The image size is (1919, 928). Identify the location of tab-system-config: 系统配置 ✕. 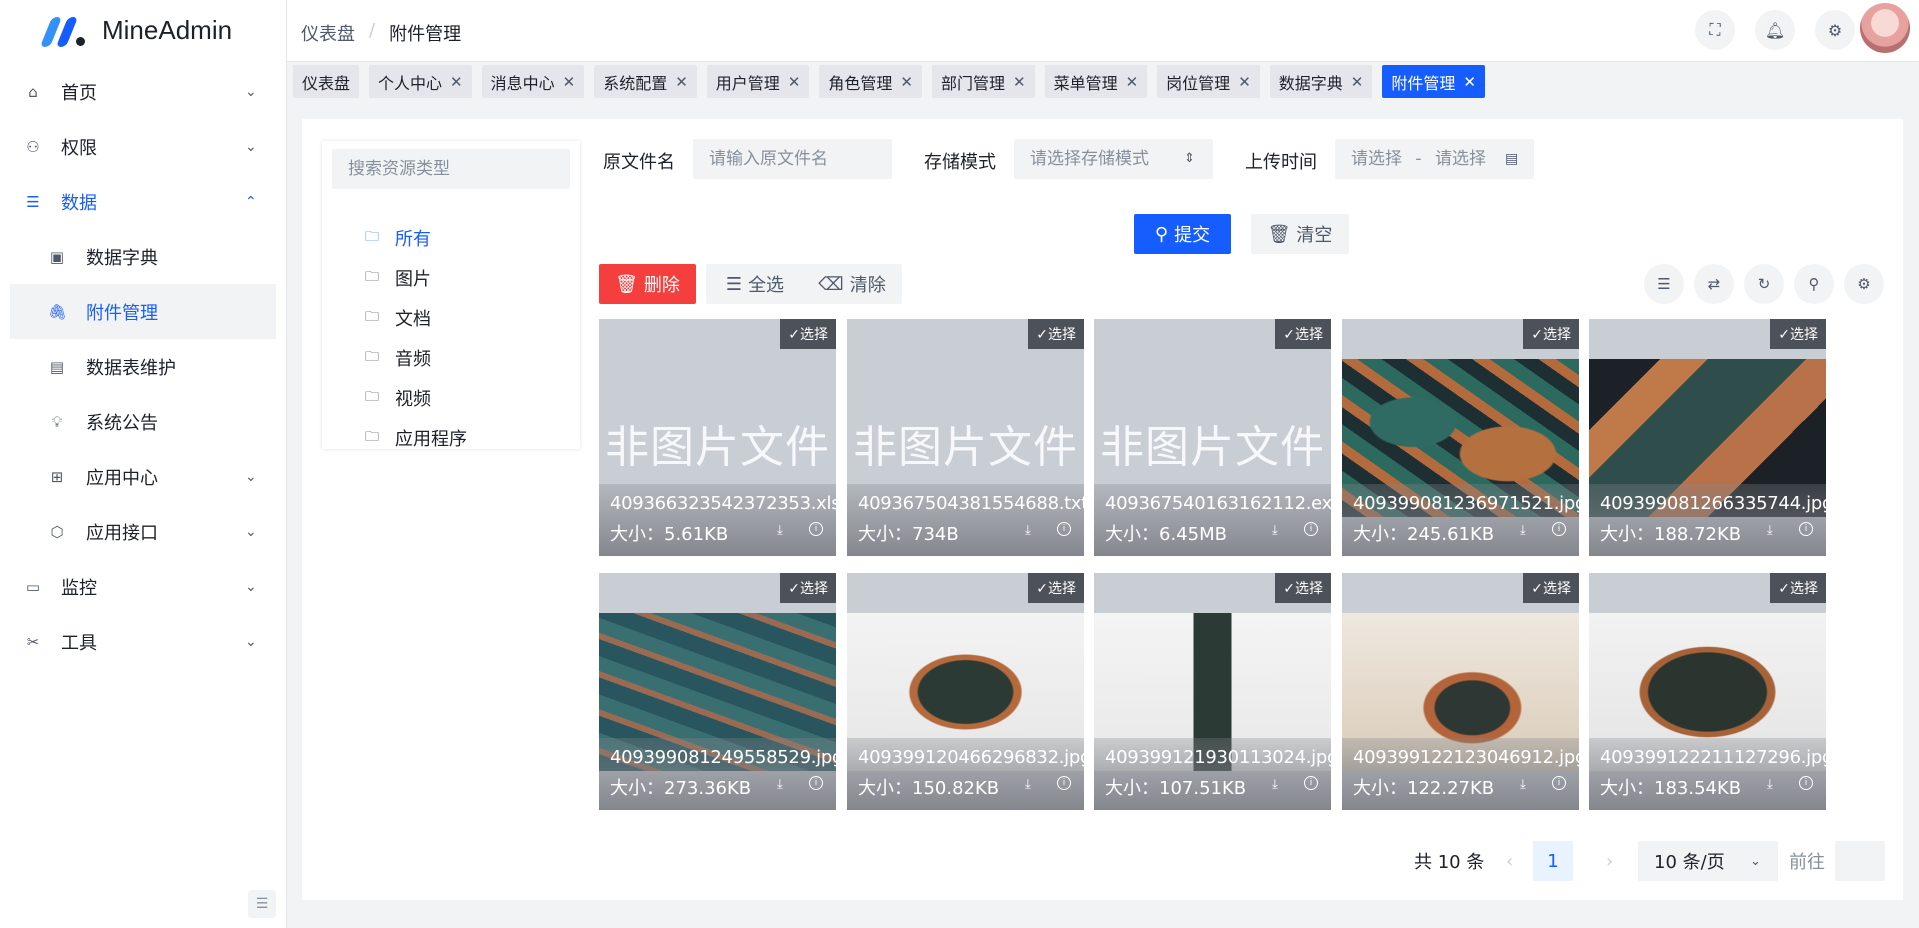
(645, 81).